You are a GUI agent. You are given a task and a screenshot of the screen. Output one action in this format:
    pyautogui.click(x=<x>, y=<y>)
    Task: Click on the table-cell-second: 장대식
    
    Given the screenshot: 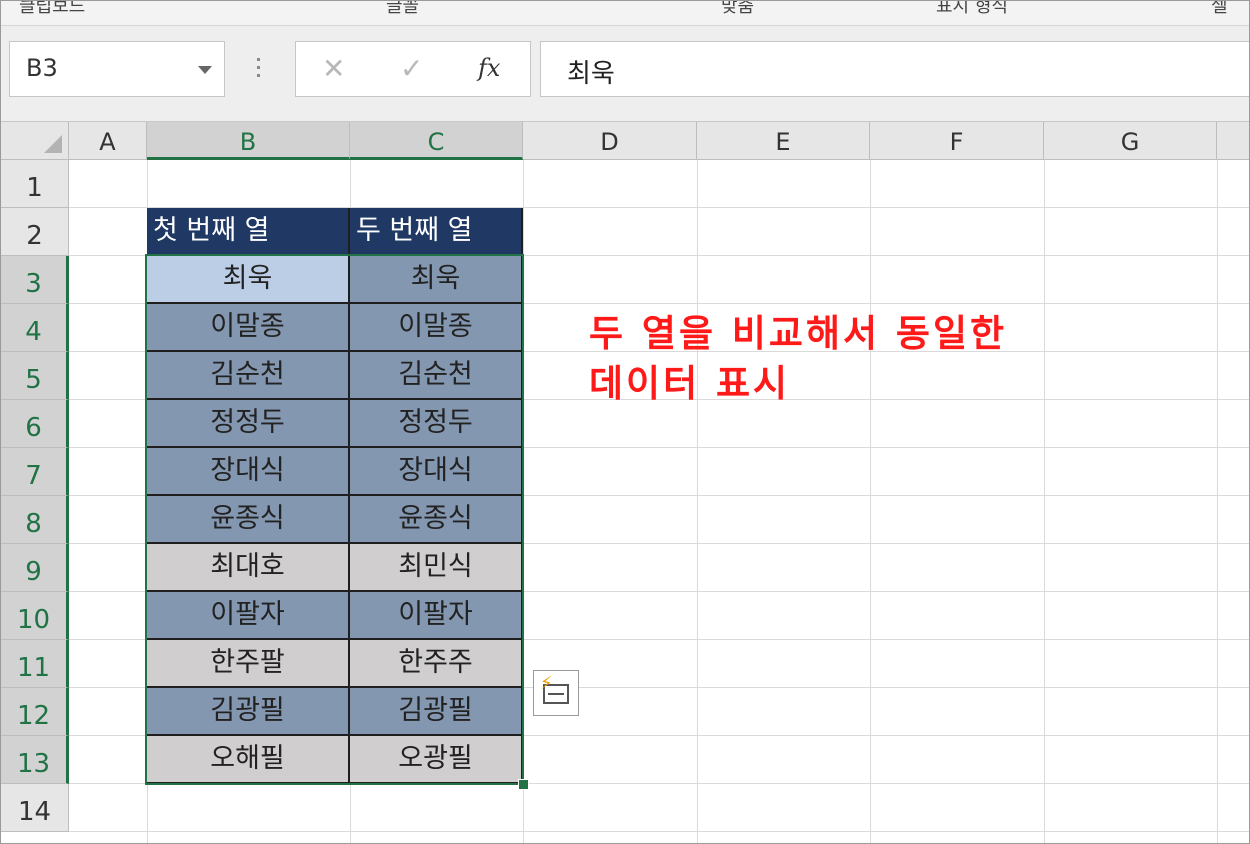 What is the action you would take?
    pyautogui.click(x=436, y=472)
    